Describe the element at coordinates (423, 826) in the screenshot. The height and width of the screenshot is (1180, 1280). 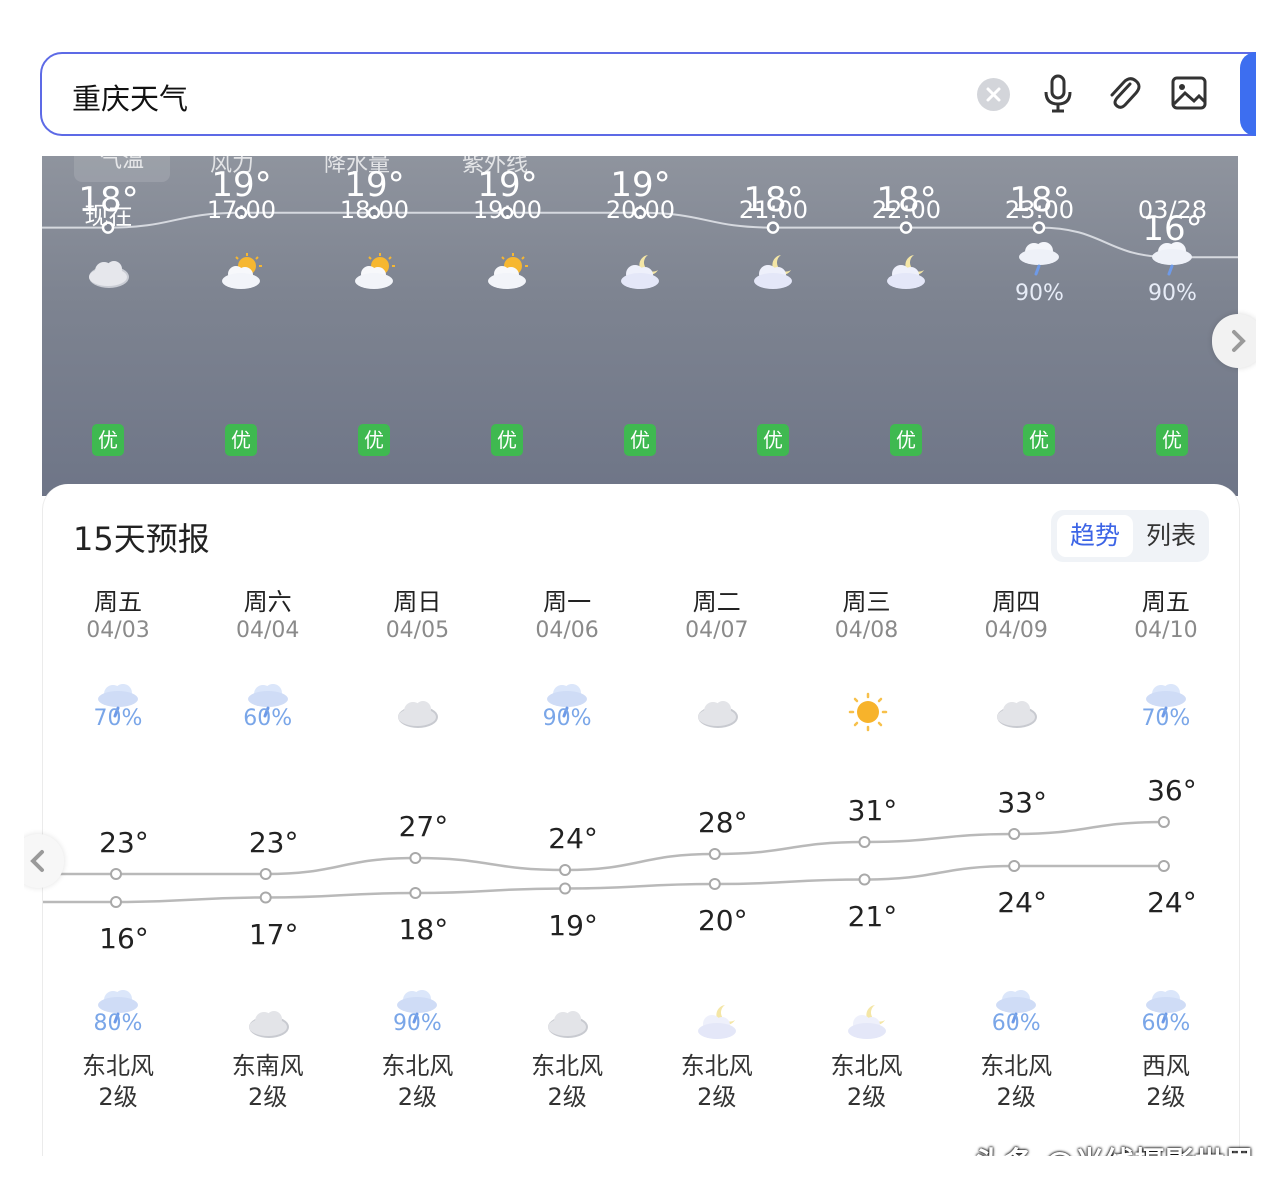
I see `day-high-temp: 27°` at that location.